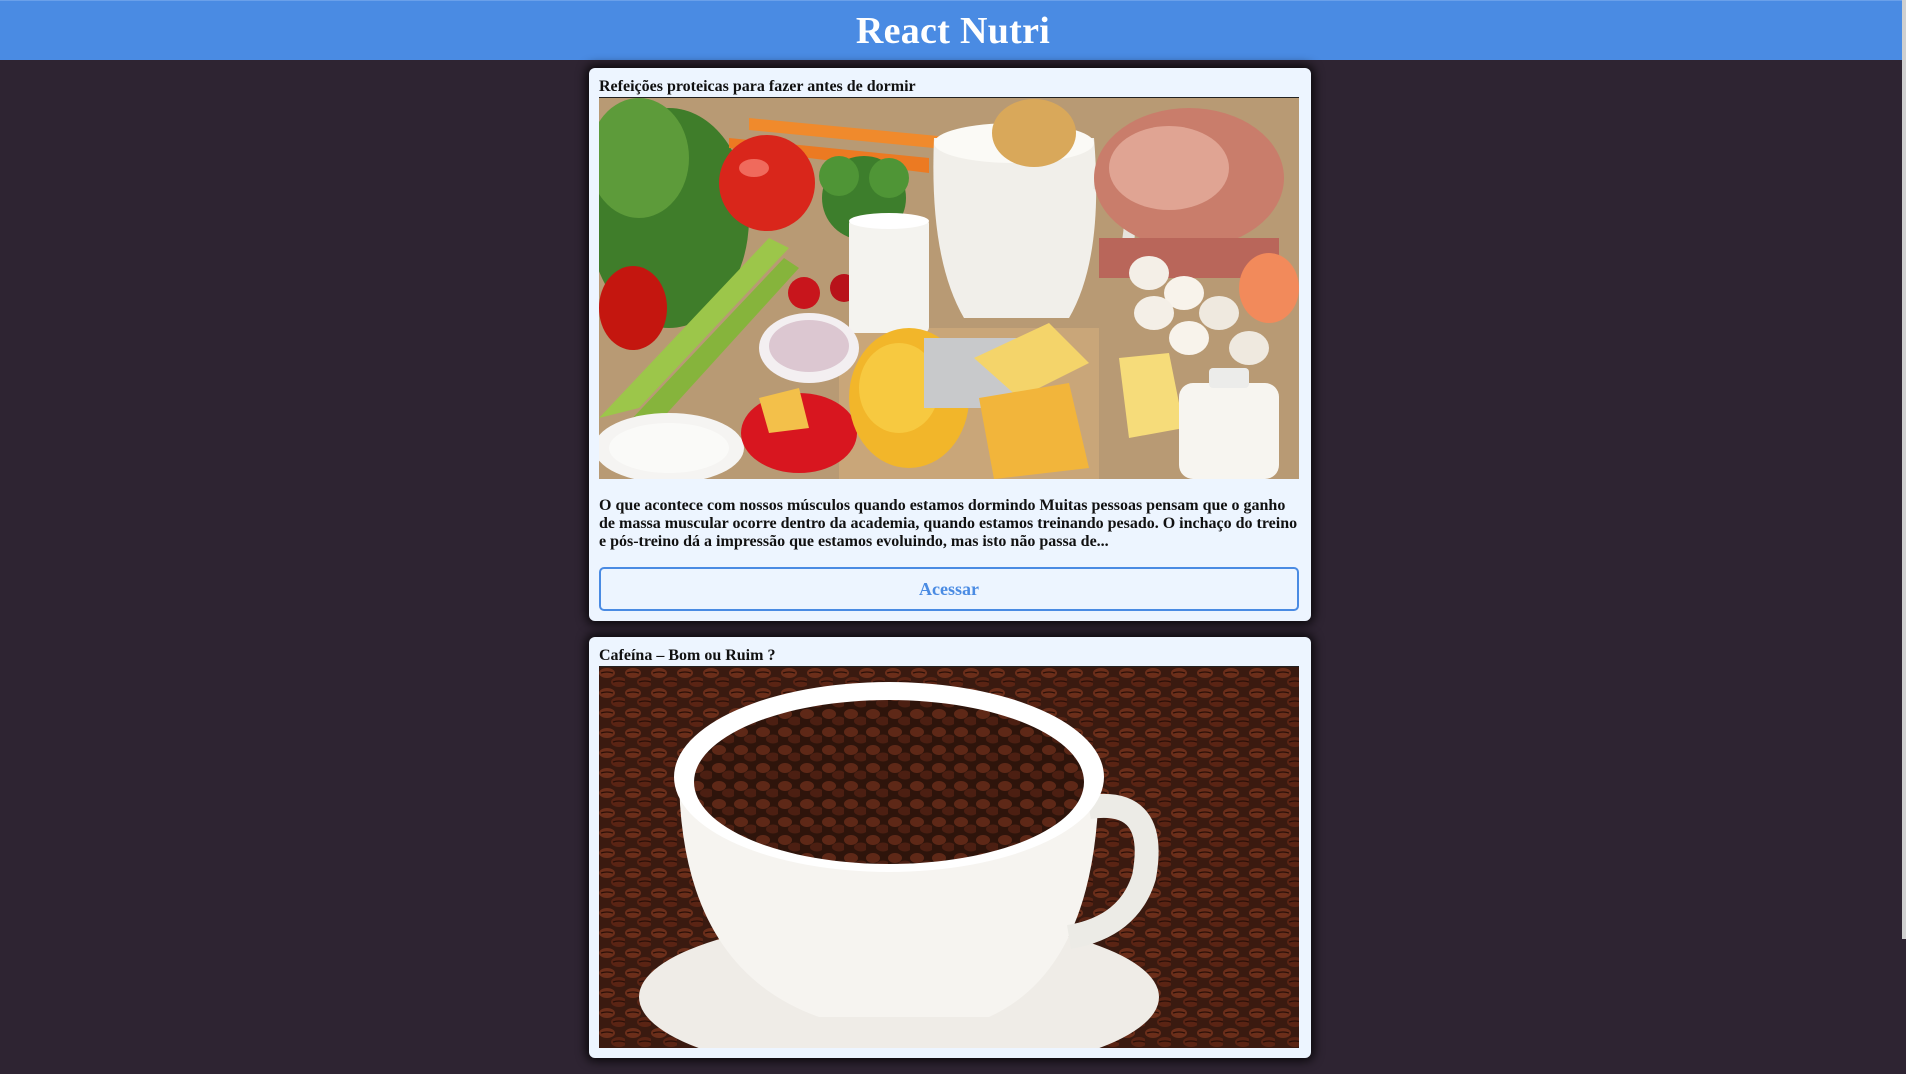 Image resolution: width=1906 pixels, height=1074 pixels. I want to click on post-title: Cafeína – Bom ou Ruim ?, so click(687, 655).